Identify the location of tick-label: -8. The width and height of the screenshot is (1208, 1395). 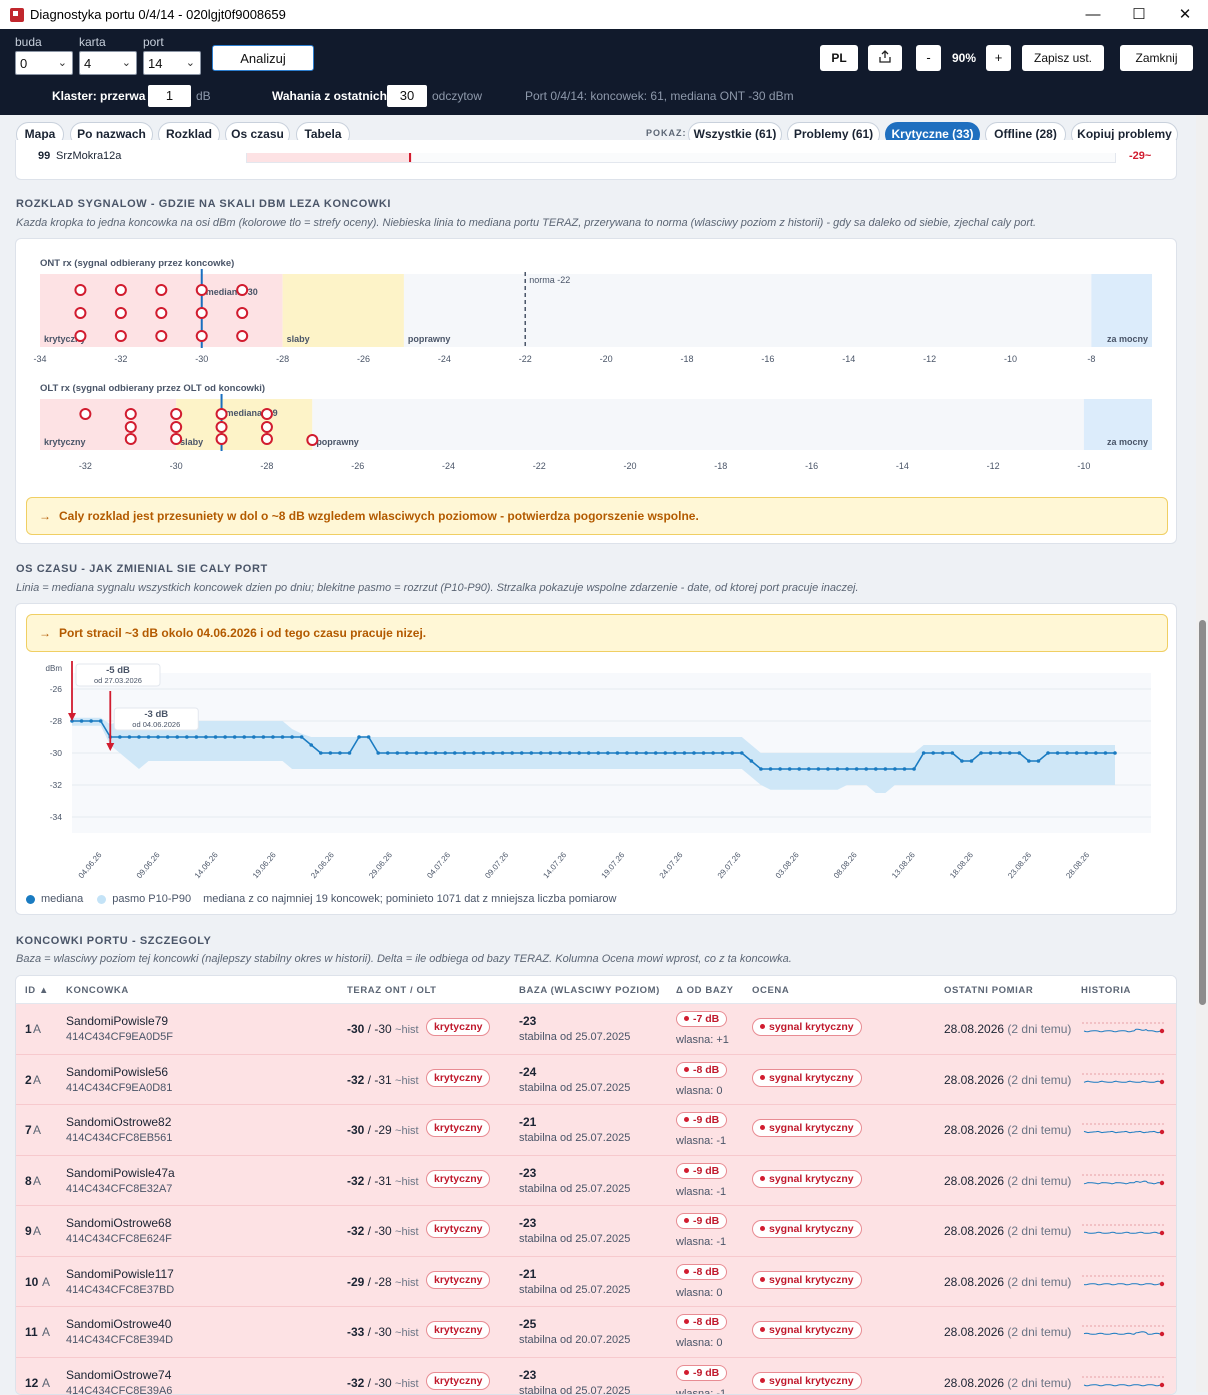
(1091, 359).